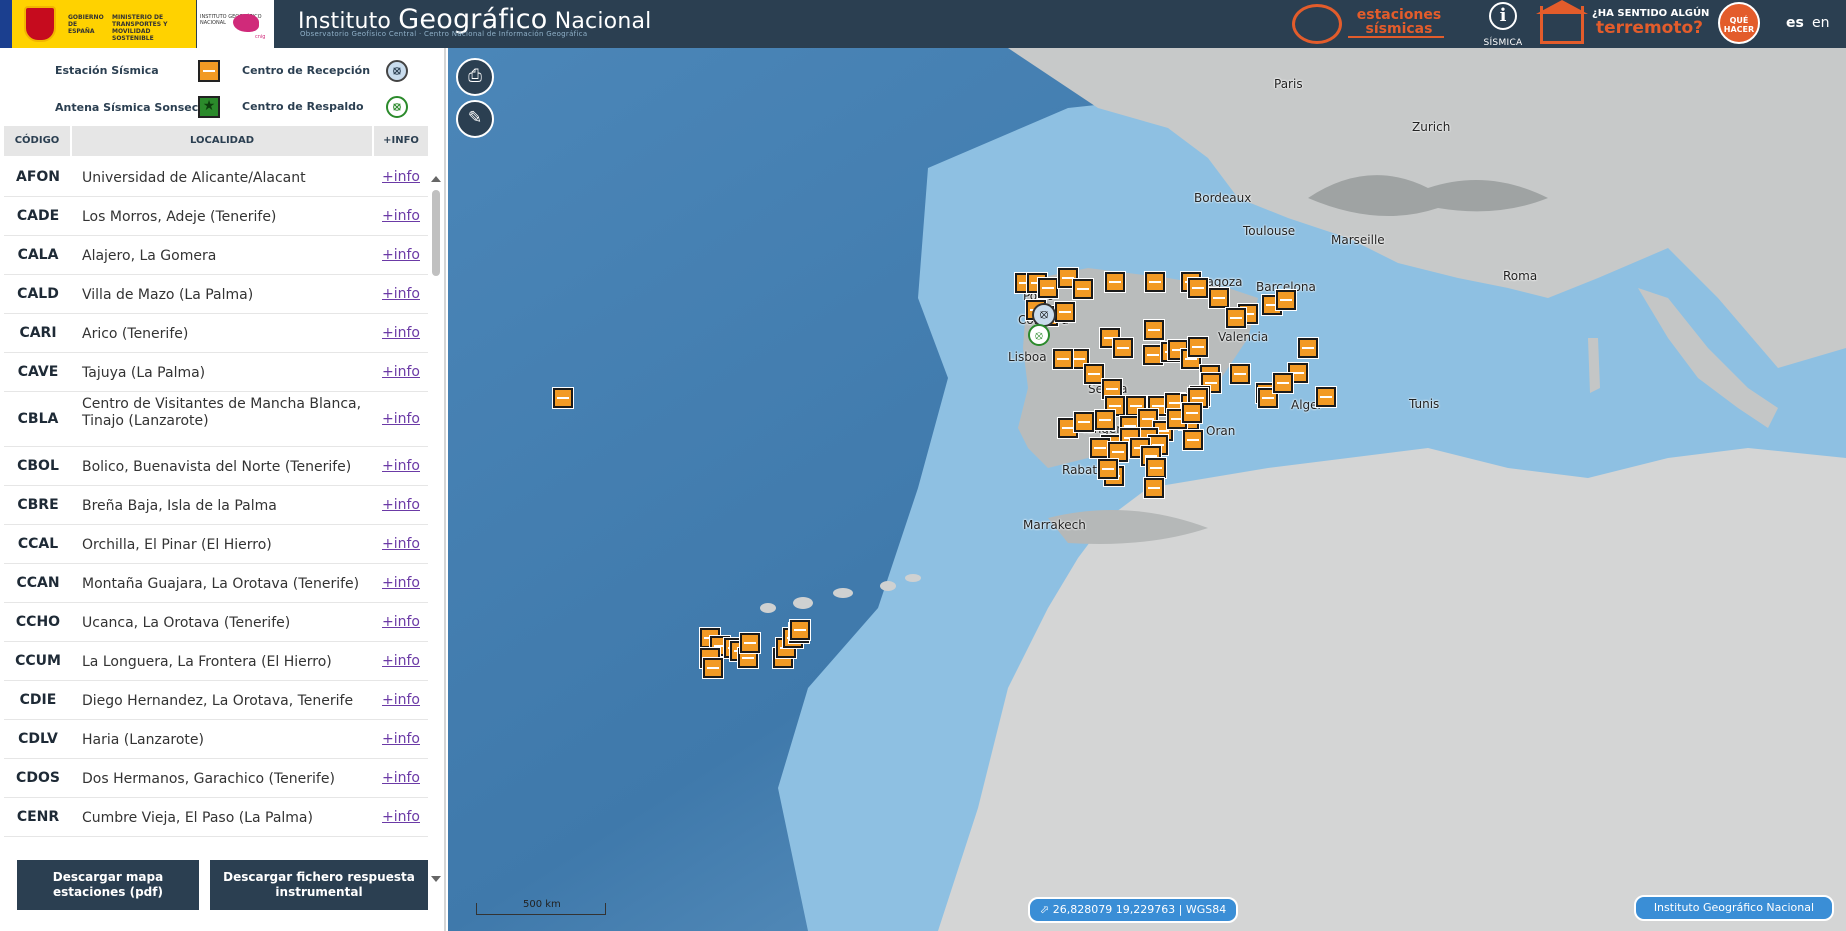 This screenshot has height=931, width=1846. Describe the element at coordinates (38, 543) in the screenshot. I see `station-code: CCAL` at that location.